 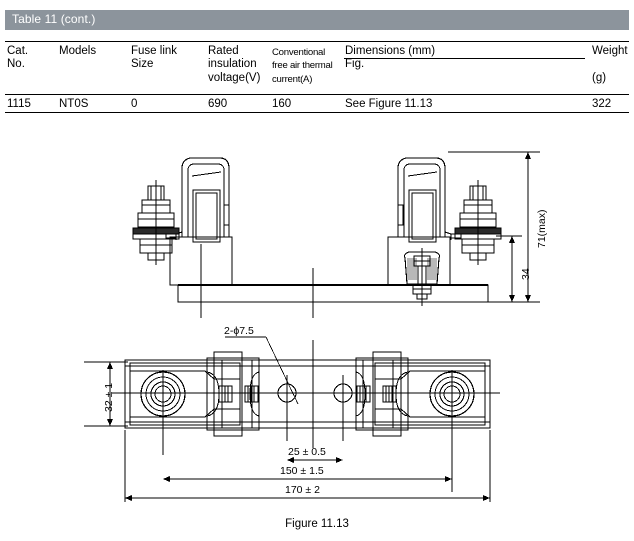 What do you see at coordinates (429, 200) in the screenshot?
I see `right-carrier` at bounding box center [429, 200].